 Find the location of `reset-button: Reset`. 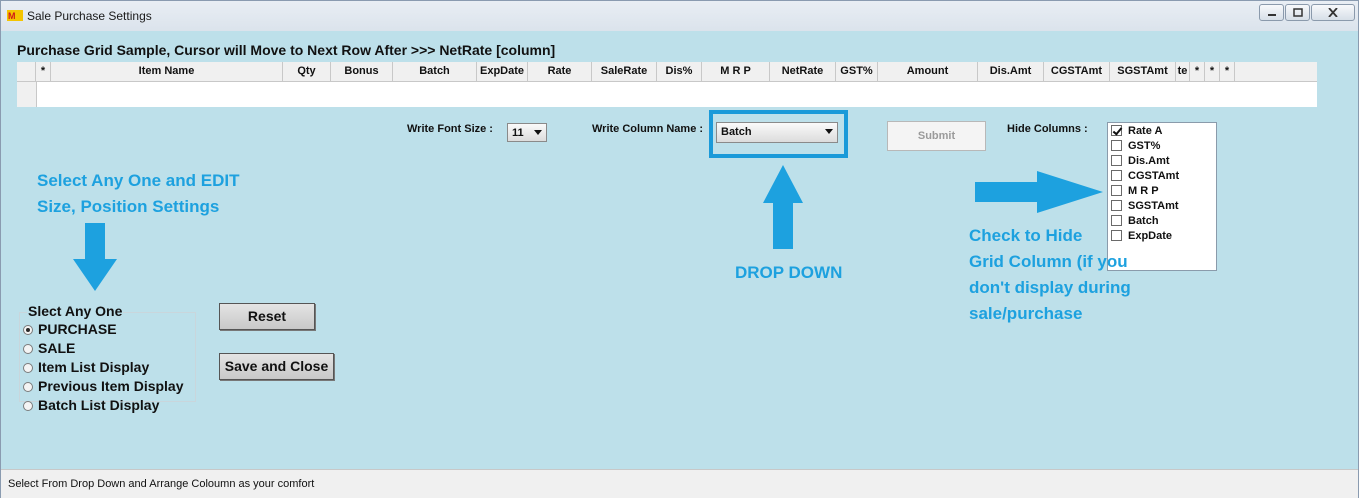

reset-button: Reset is located at coordinates (267, 316).